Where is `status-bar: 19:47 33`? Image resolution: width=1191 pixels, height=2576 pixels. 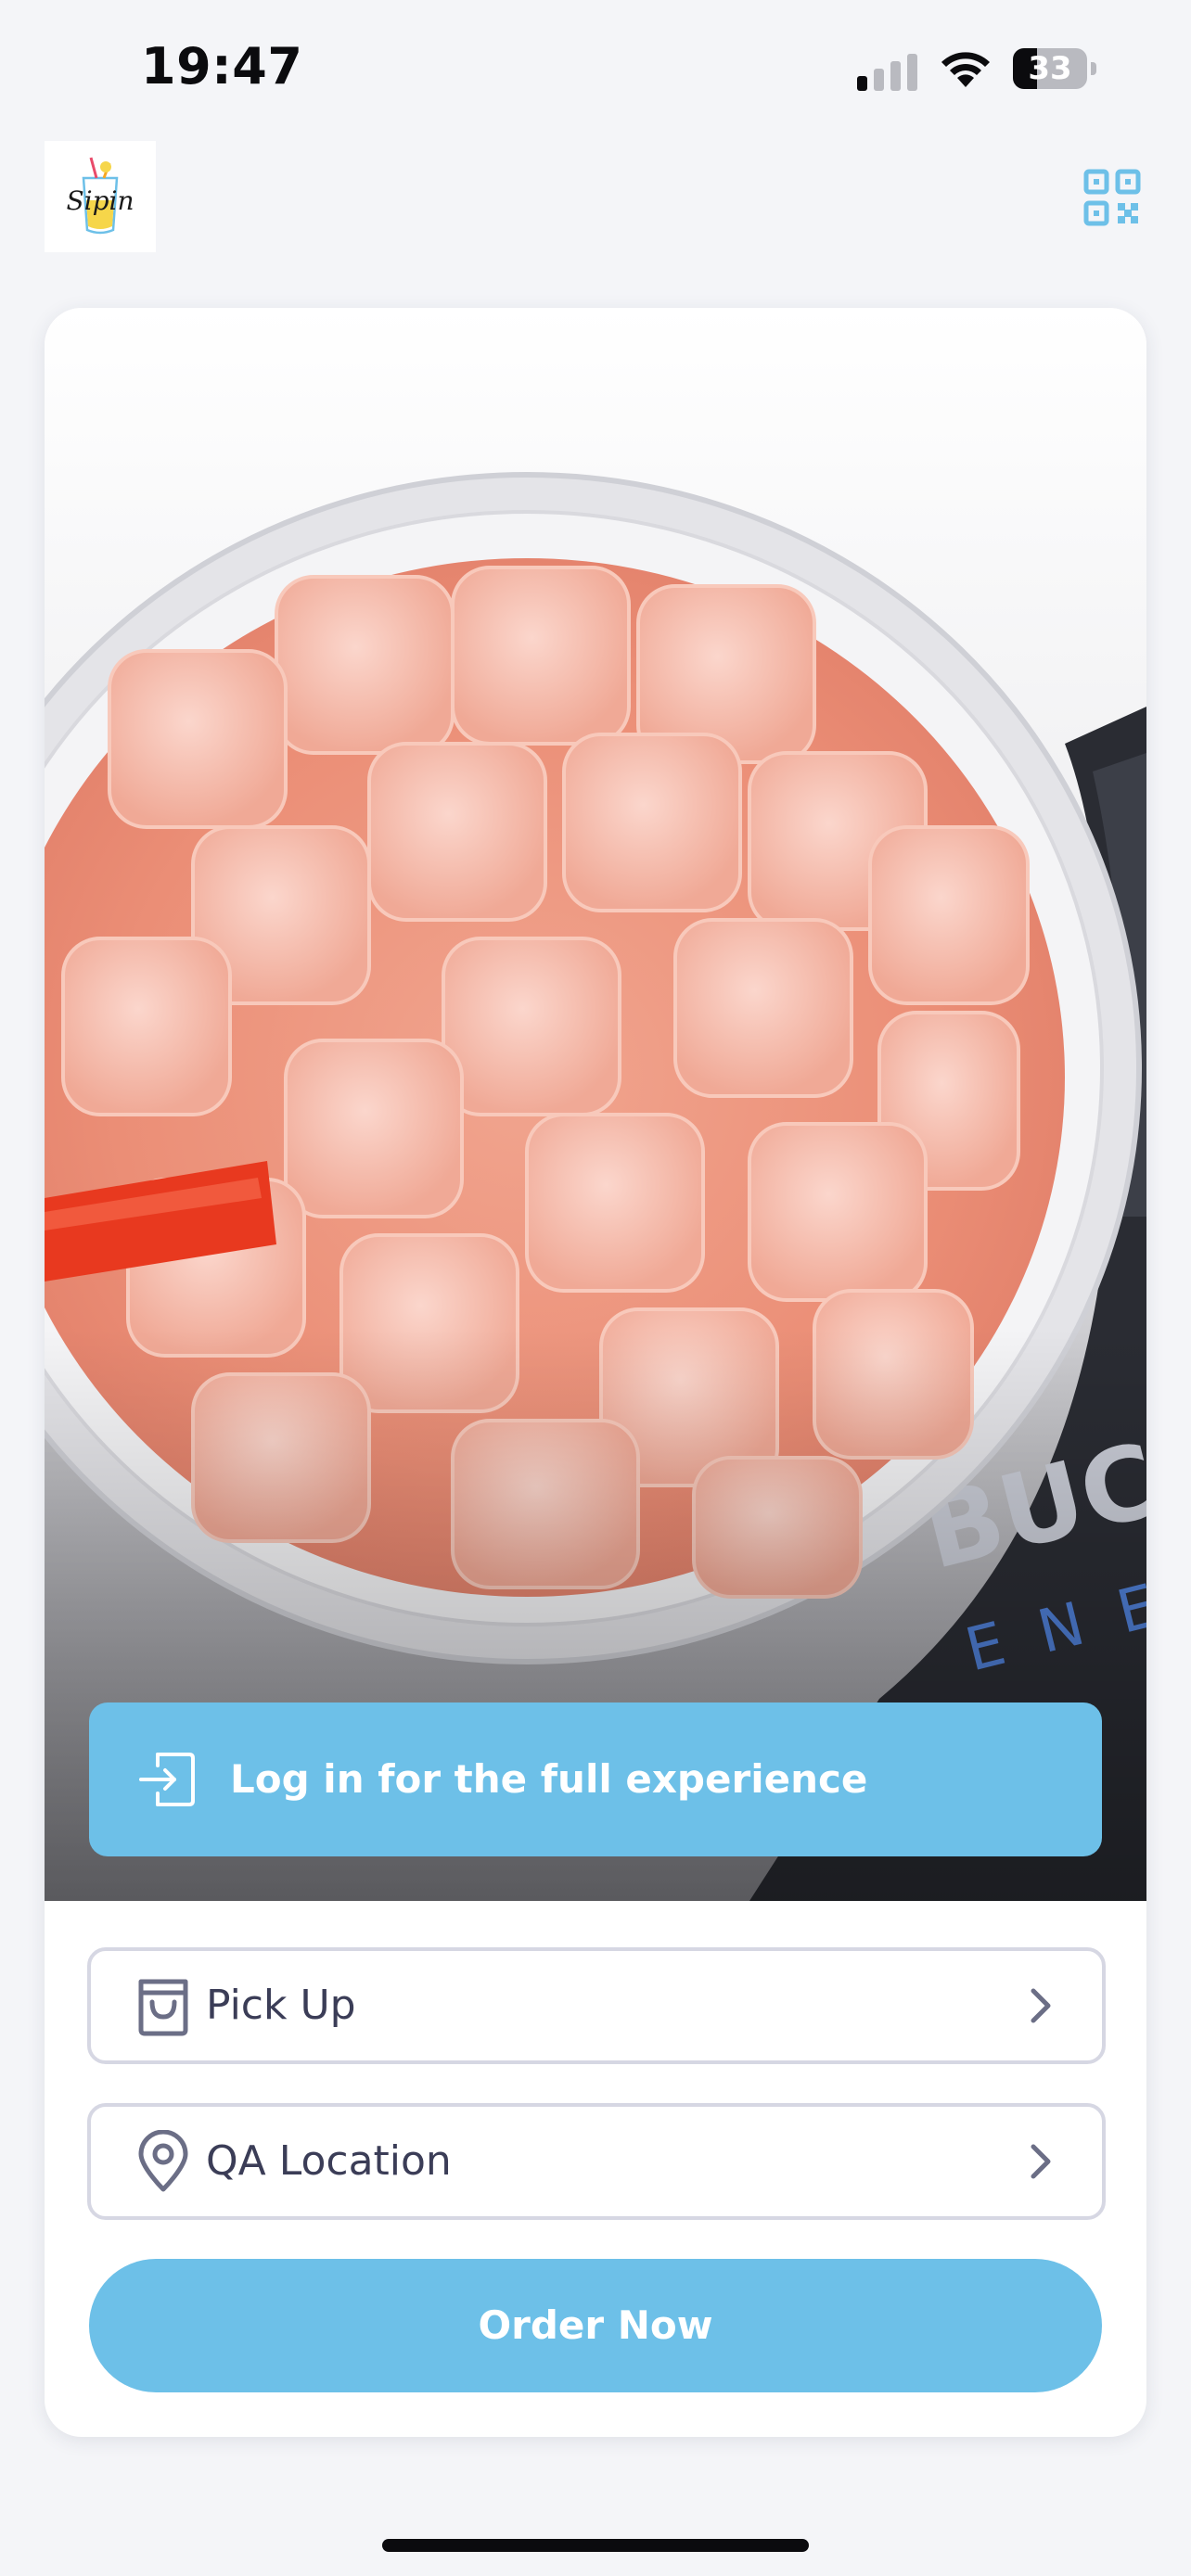 status-bar: 19:47 33 is located at coordinates (595, 69).